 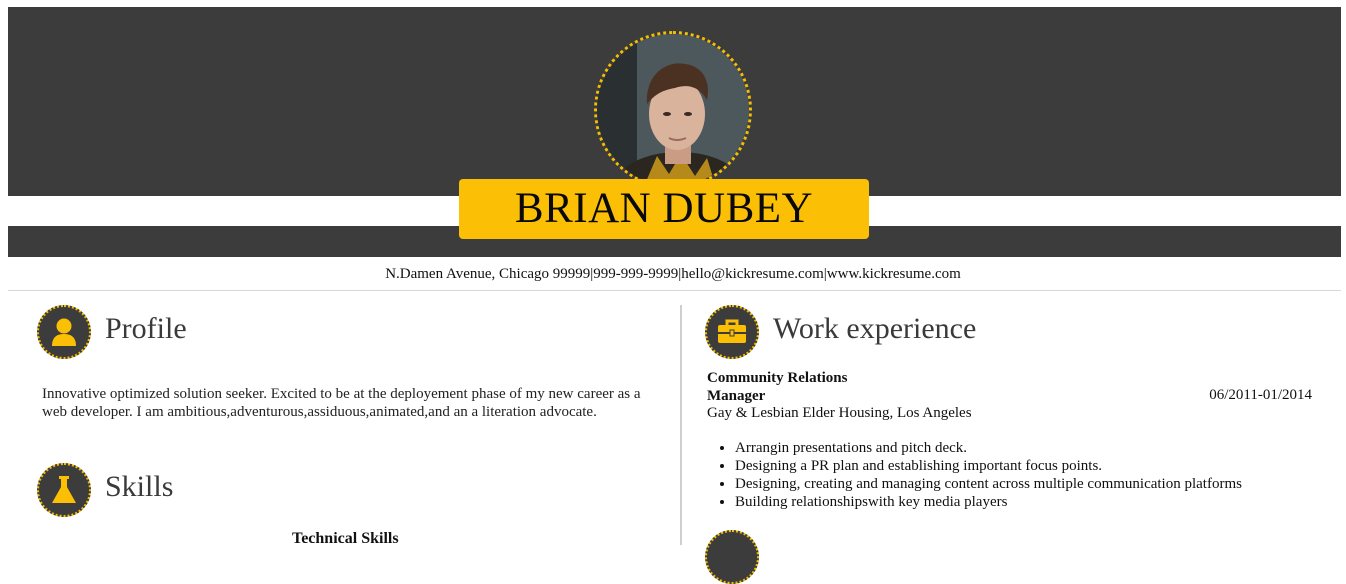 I want to click on job-dates: 06/2011-01/2014, so click(x=1260, y=395).